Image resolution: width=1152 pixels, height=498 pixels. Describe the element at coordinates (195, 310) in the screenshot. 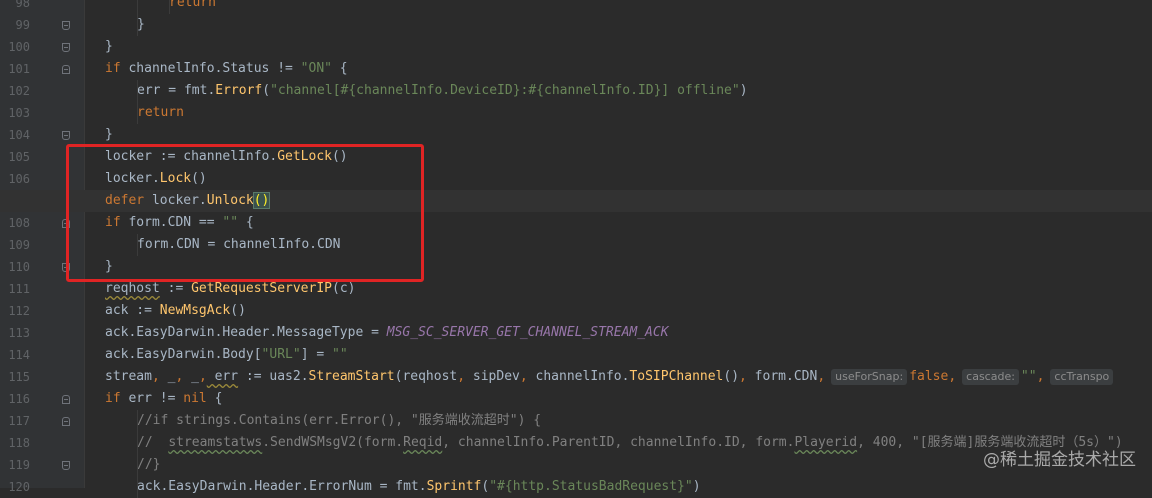

I see `code-token: NewMsgAck` at that location.